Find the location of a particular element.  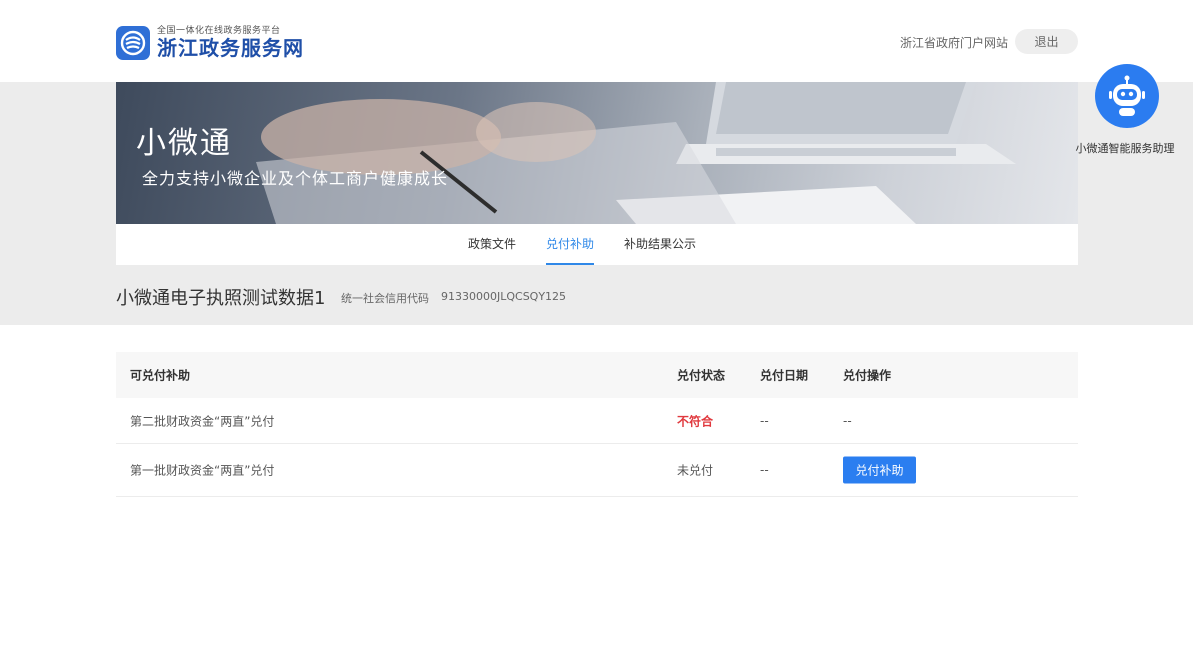

redeem-action: 兑付补助 is located at coordinates (879, 470).